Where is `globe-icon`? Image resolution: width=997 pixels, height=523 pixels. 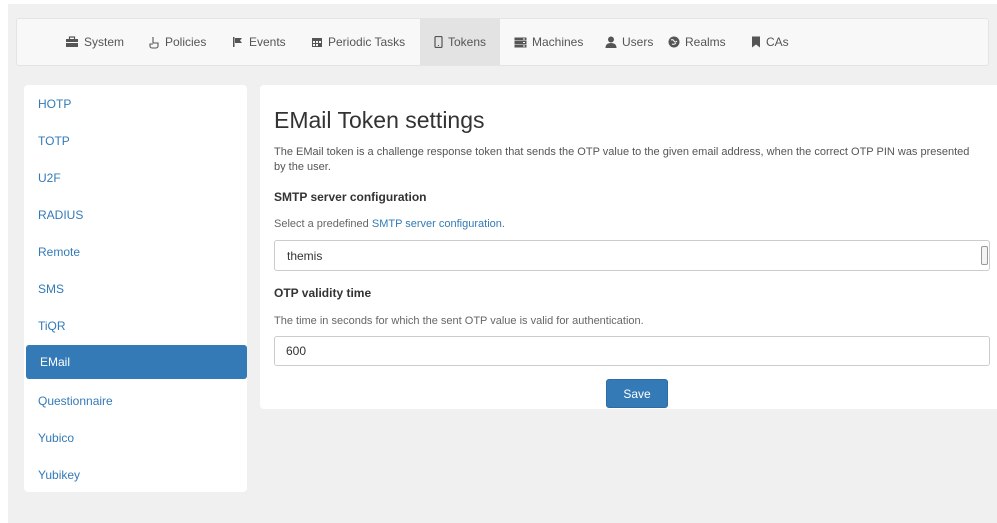 globe-icon is located at coordinates (674, 42).